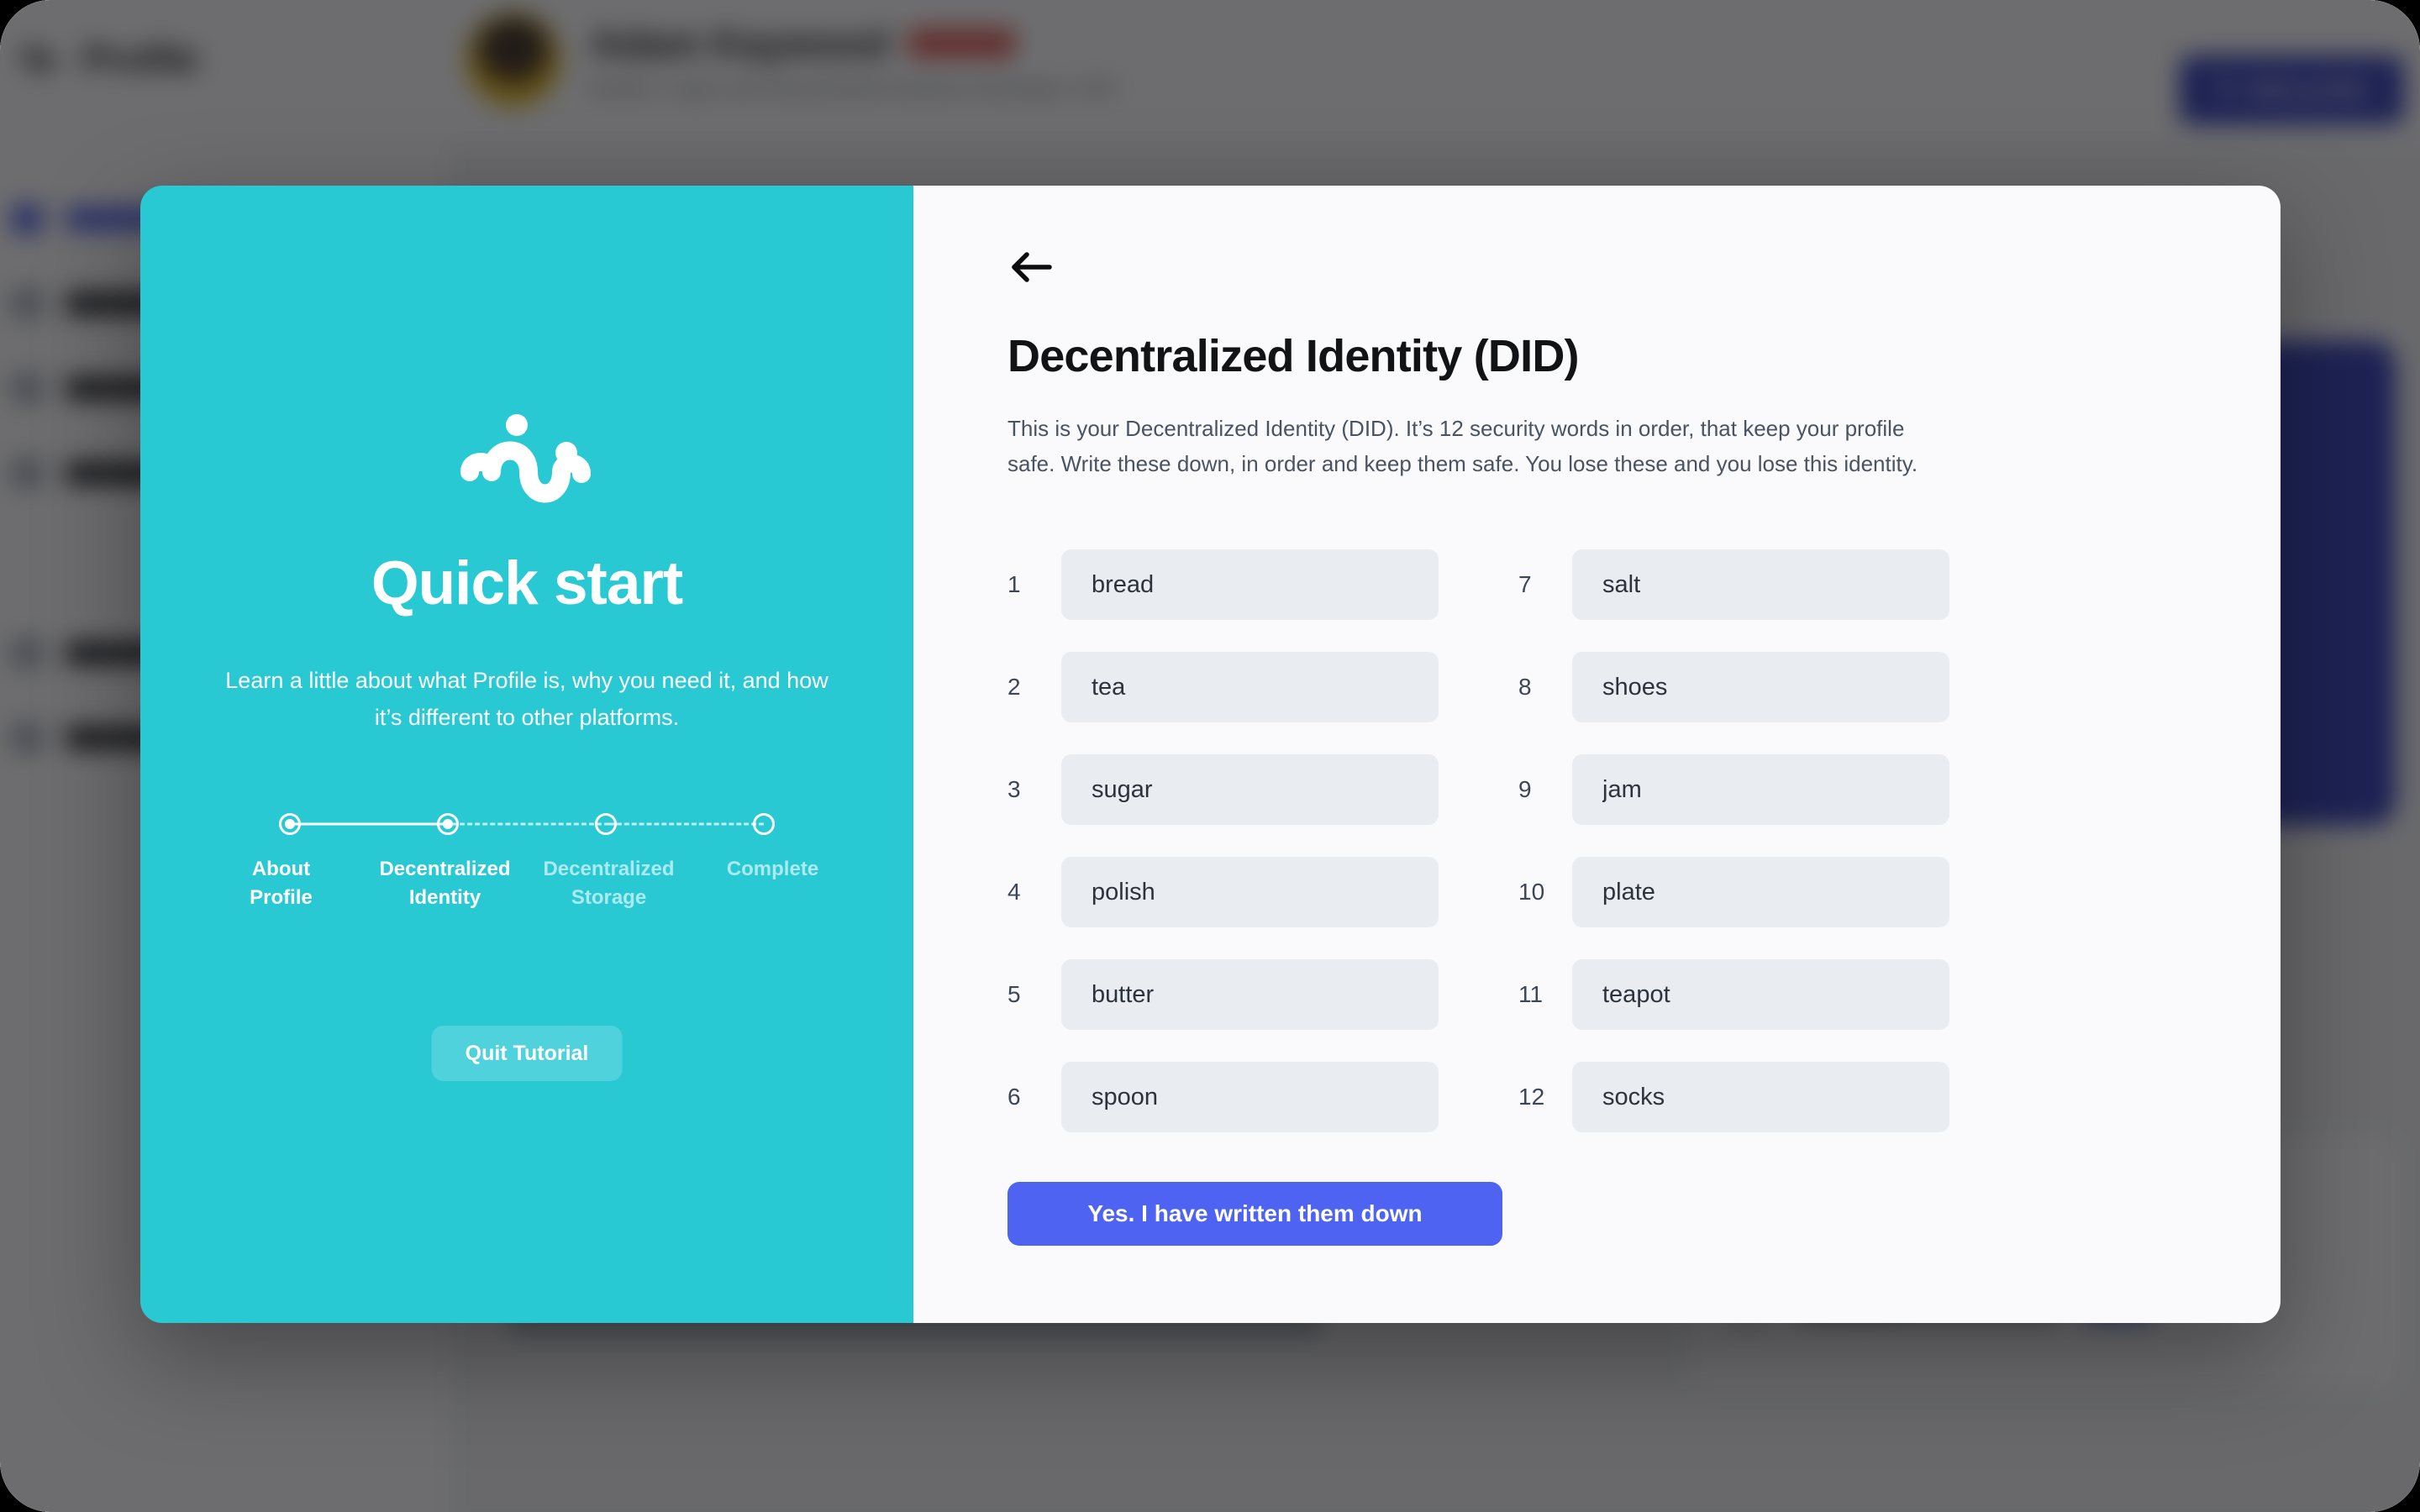 This screenshot has height=1512, width=2420. Describe the element at coordinates (772, 869) in the screenshot. I see `step-label-complete: Complete` at that location.